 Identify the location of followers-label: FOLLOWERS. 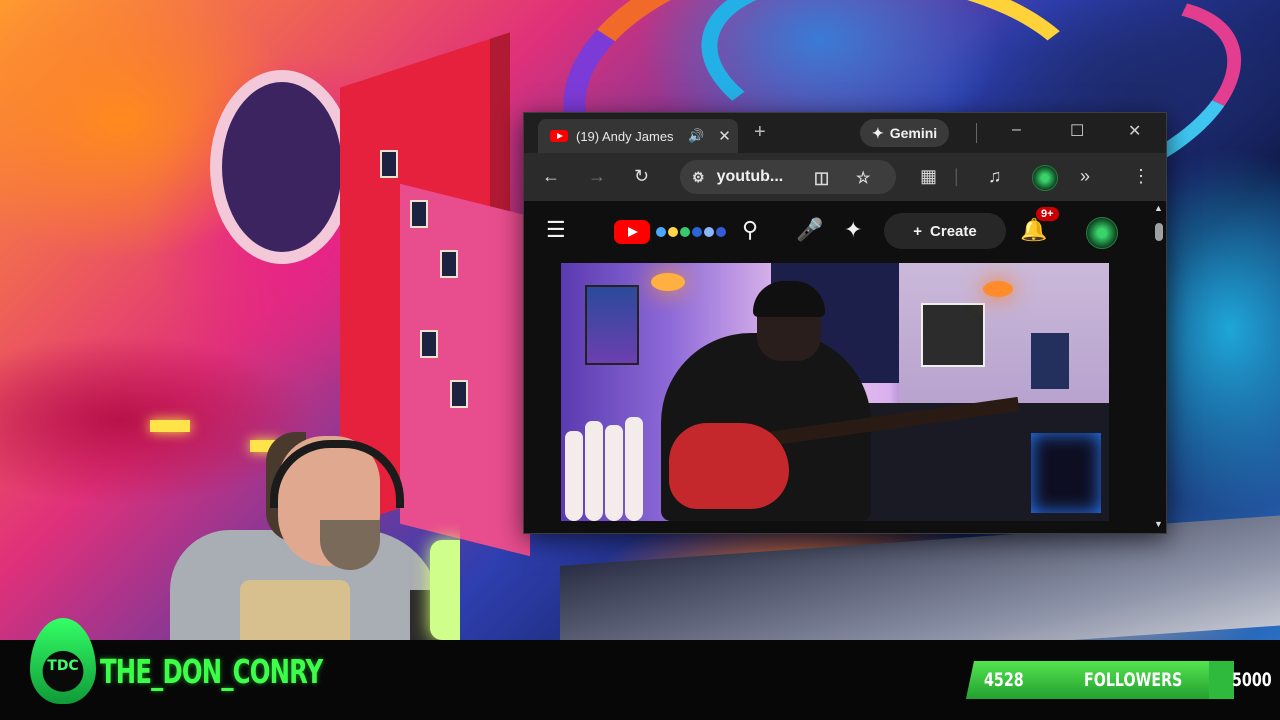
(1133, 680).